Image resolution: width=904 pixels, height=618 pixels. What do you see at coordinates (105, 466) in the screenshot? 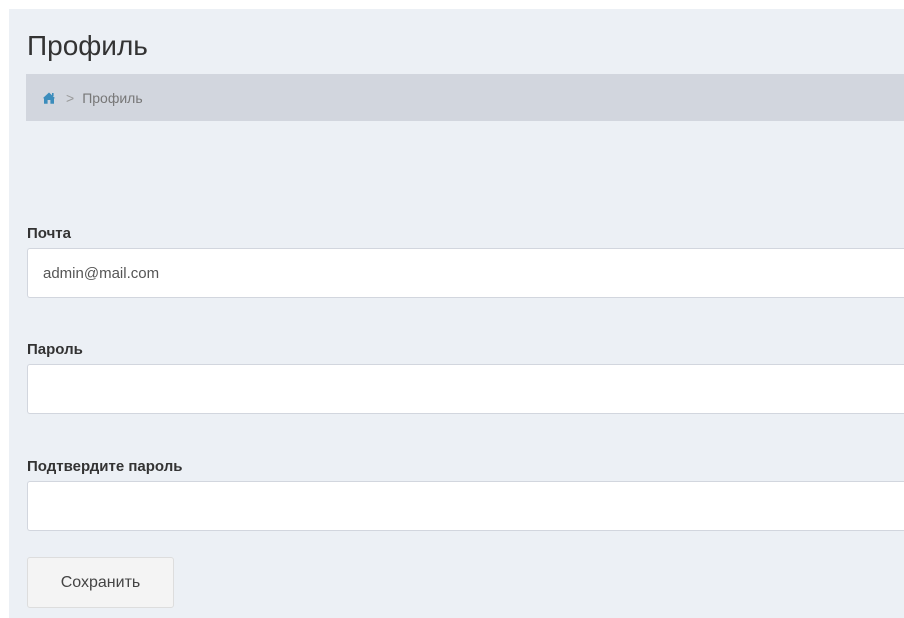
I see `confirm-password-label: Подтвердите пароль` at bounding box center [105, 466].